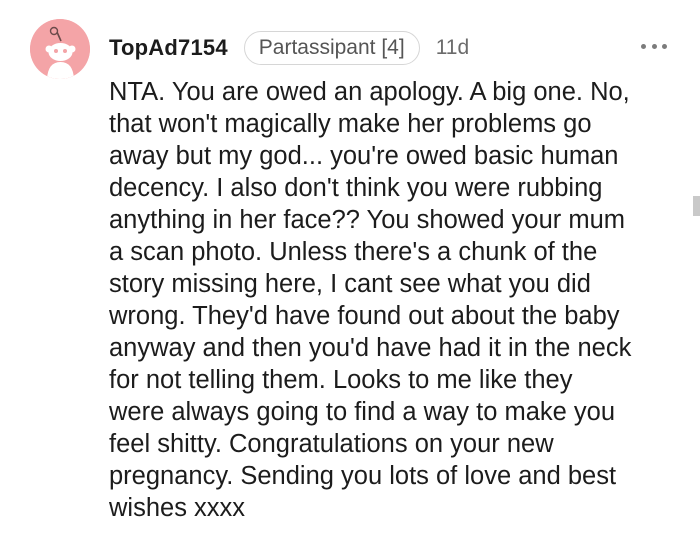 The height and width of the screenshot is (544, 700). What do you see at coordinates (696, 206) in the screenshot?
I see `scrollbar-thumb` at bounding box center [696, 206].